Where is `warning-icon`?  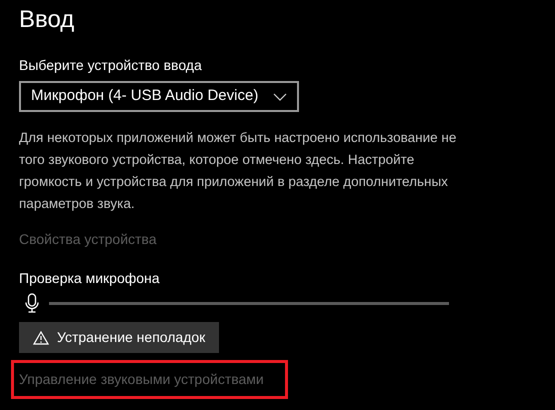 warning-icon is located at coordinates (41, 337).